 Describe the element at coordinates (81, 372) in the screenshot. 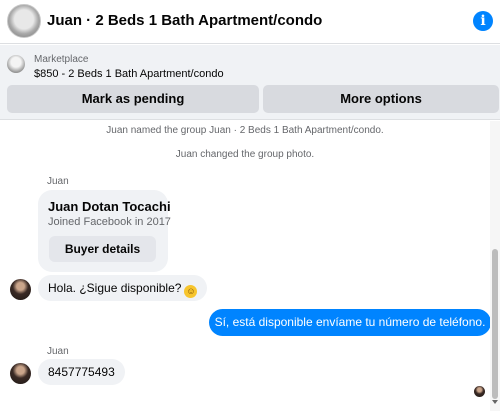

I see `message-bubble-incoming: 8457775493` at that location.